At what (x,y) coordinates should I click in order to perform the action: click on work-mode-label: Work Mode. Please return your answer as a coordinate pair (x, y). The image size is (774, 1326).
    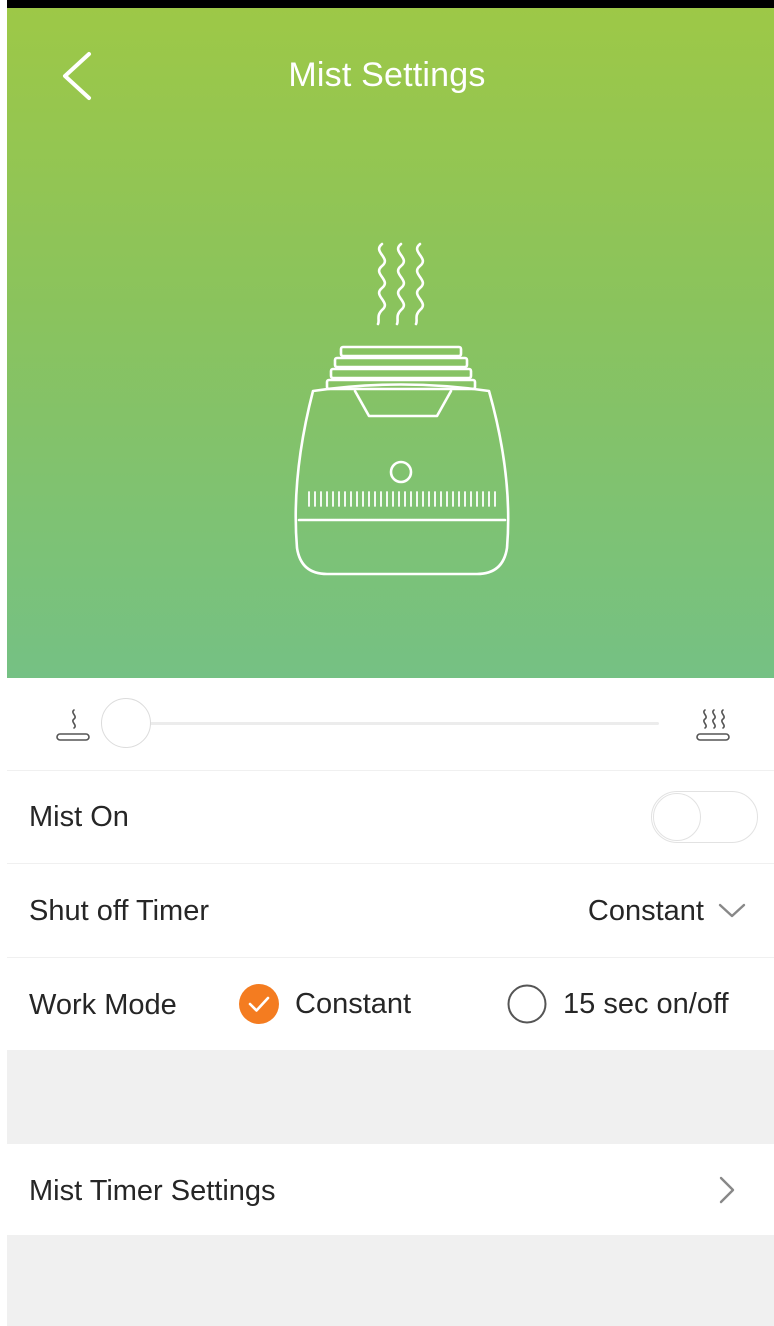
    Looking at the image, I should click on (103, 1005).